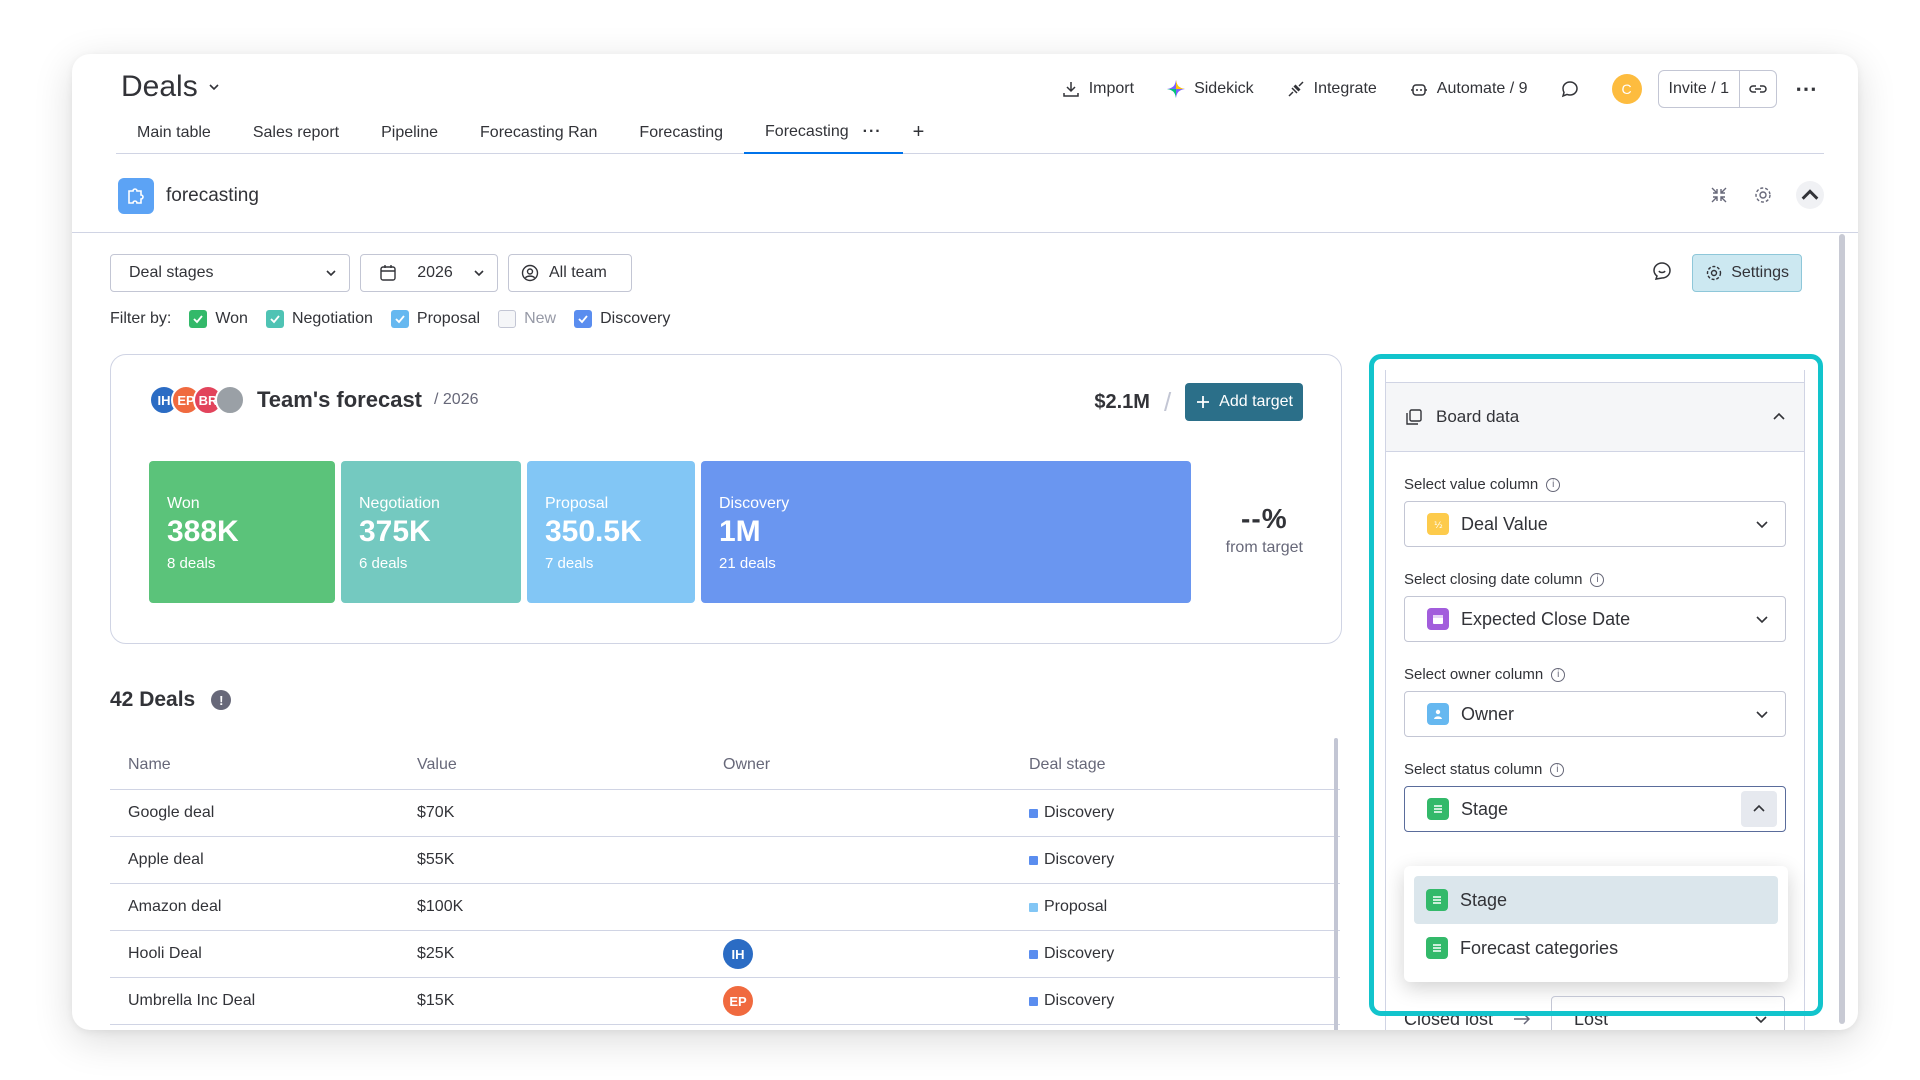  I want to click on forecast-bar-negotiation: Negotiation 375K 6 deals, so click(431, 532).